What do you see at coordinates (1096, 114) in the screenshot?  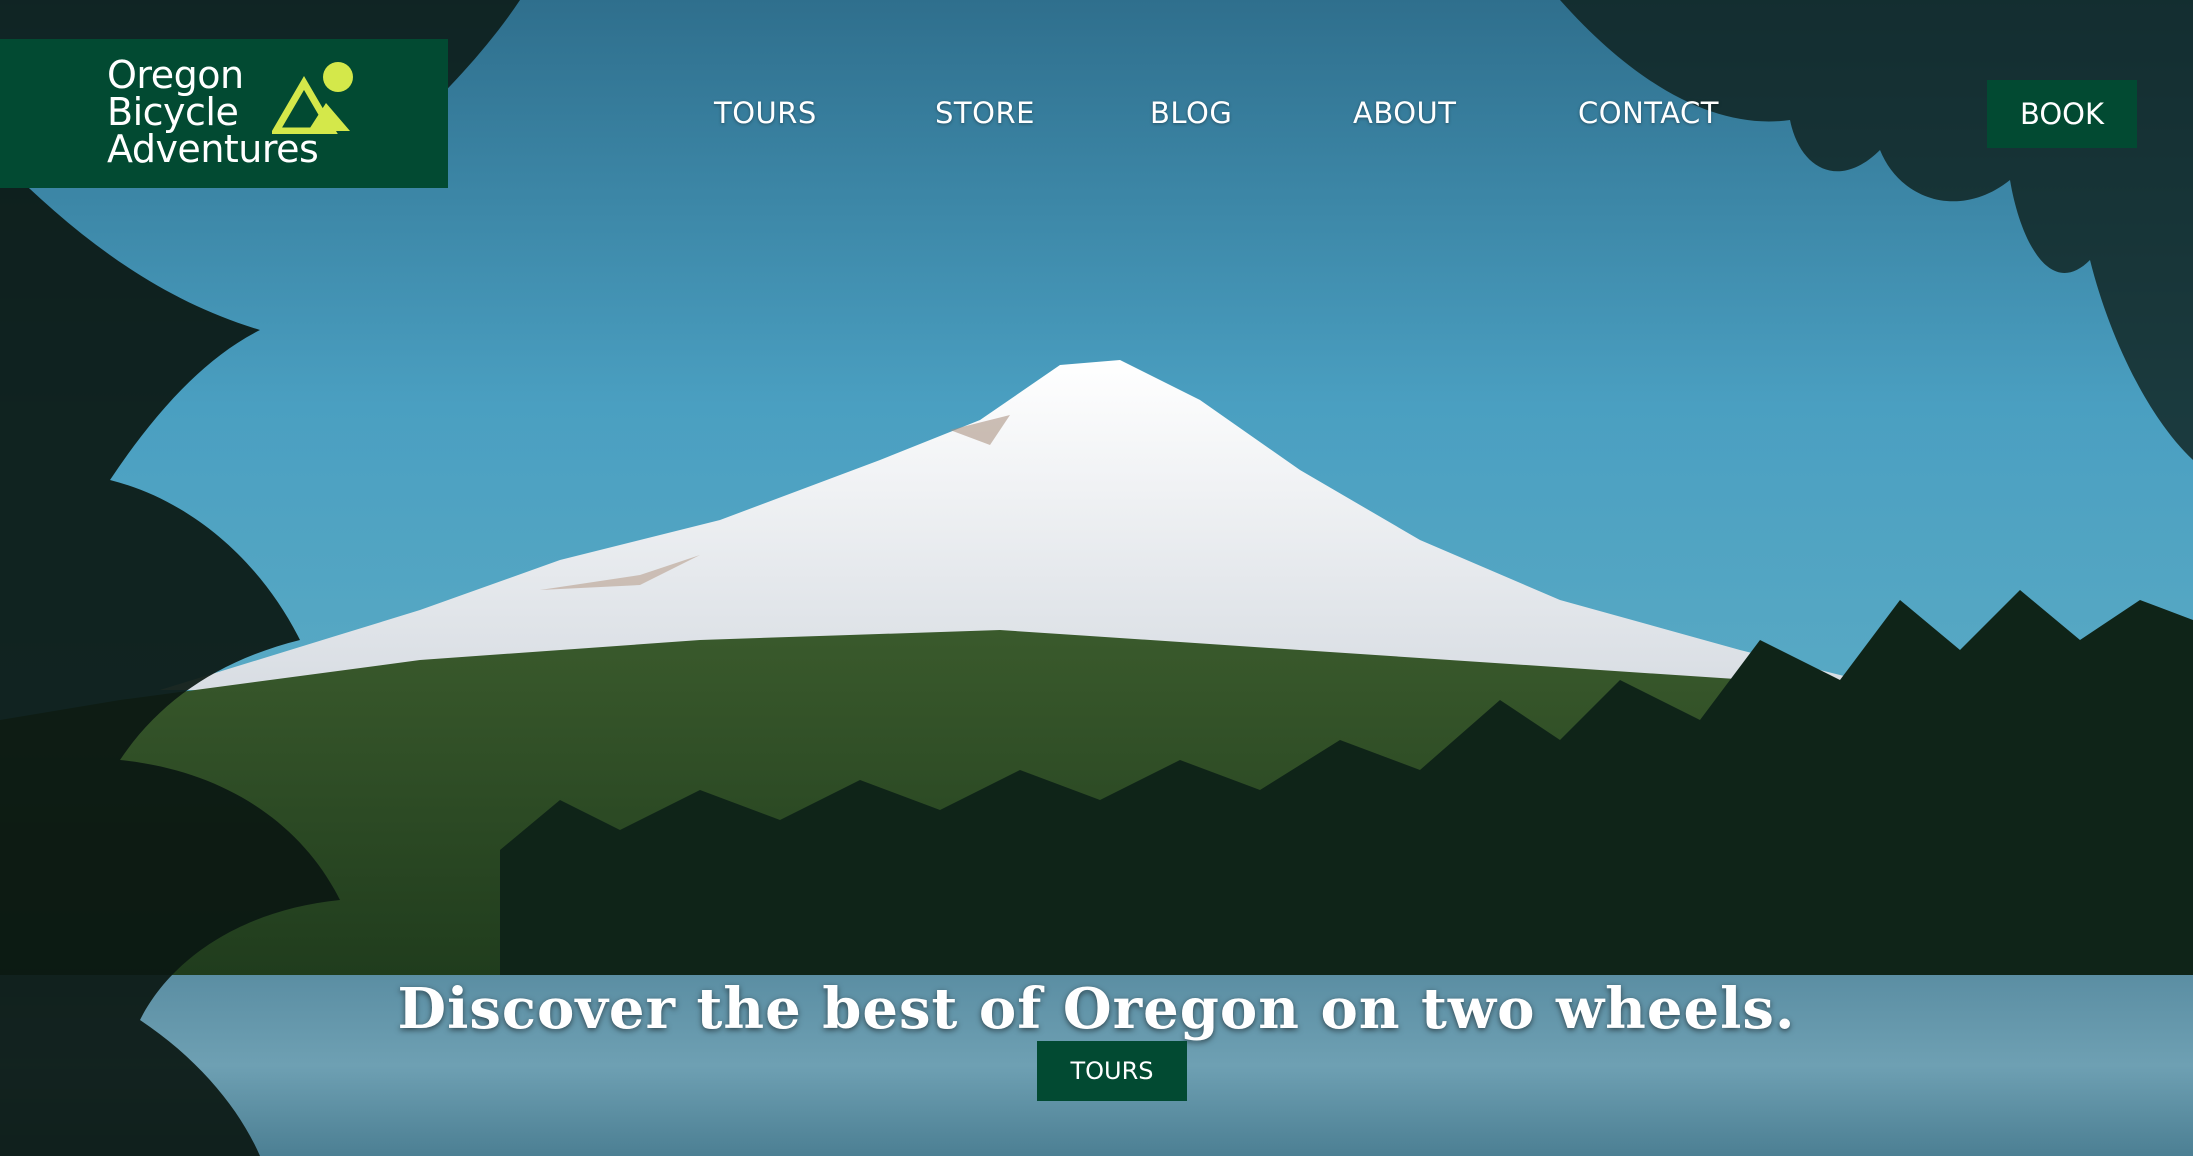 I see `main-nav: TOURS STORE BLOG ABOUT CONTACT` at bounding box center [1096, 114].